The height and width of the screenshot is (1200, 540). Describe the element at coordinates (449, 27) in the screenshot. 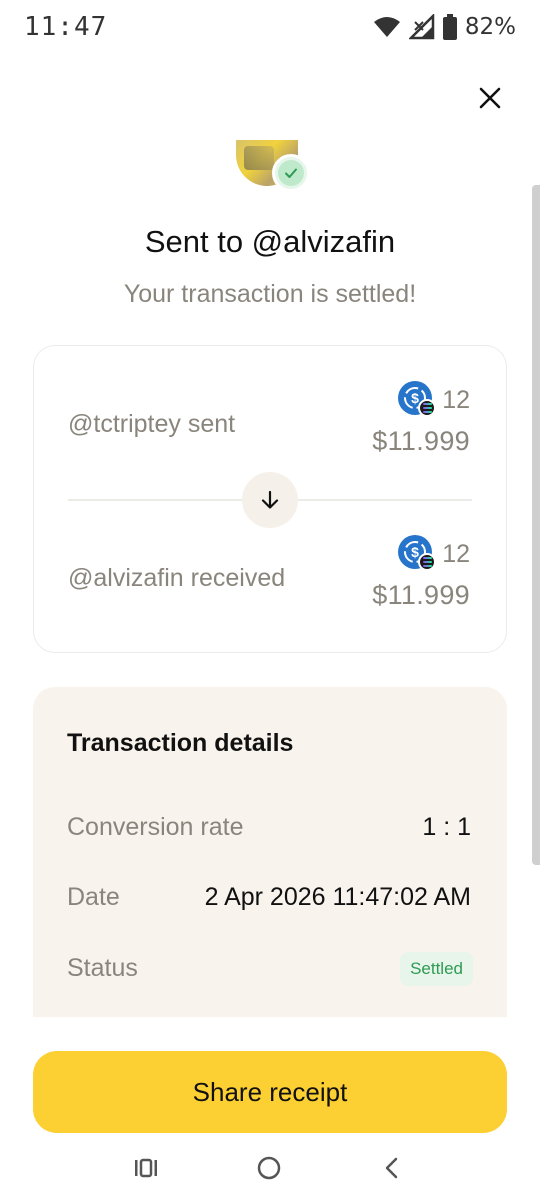

I see `battery-icon` at that location.